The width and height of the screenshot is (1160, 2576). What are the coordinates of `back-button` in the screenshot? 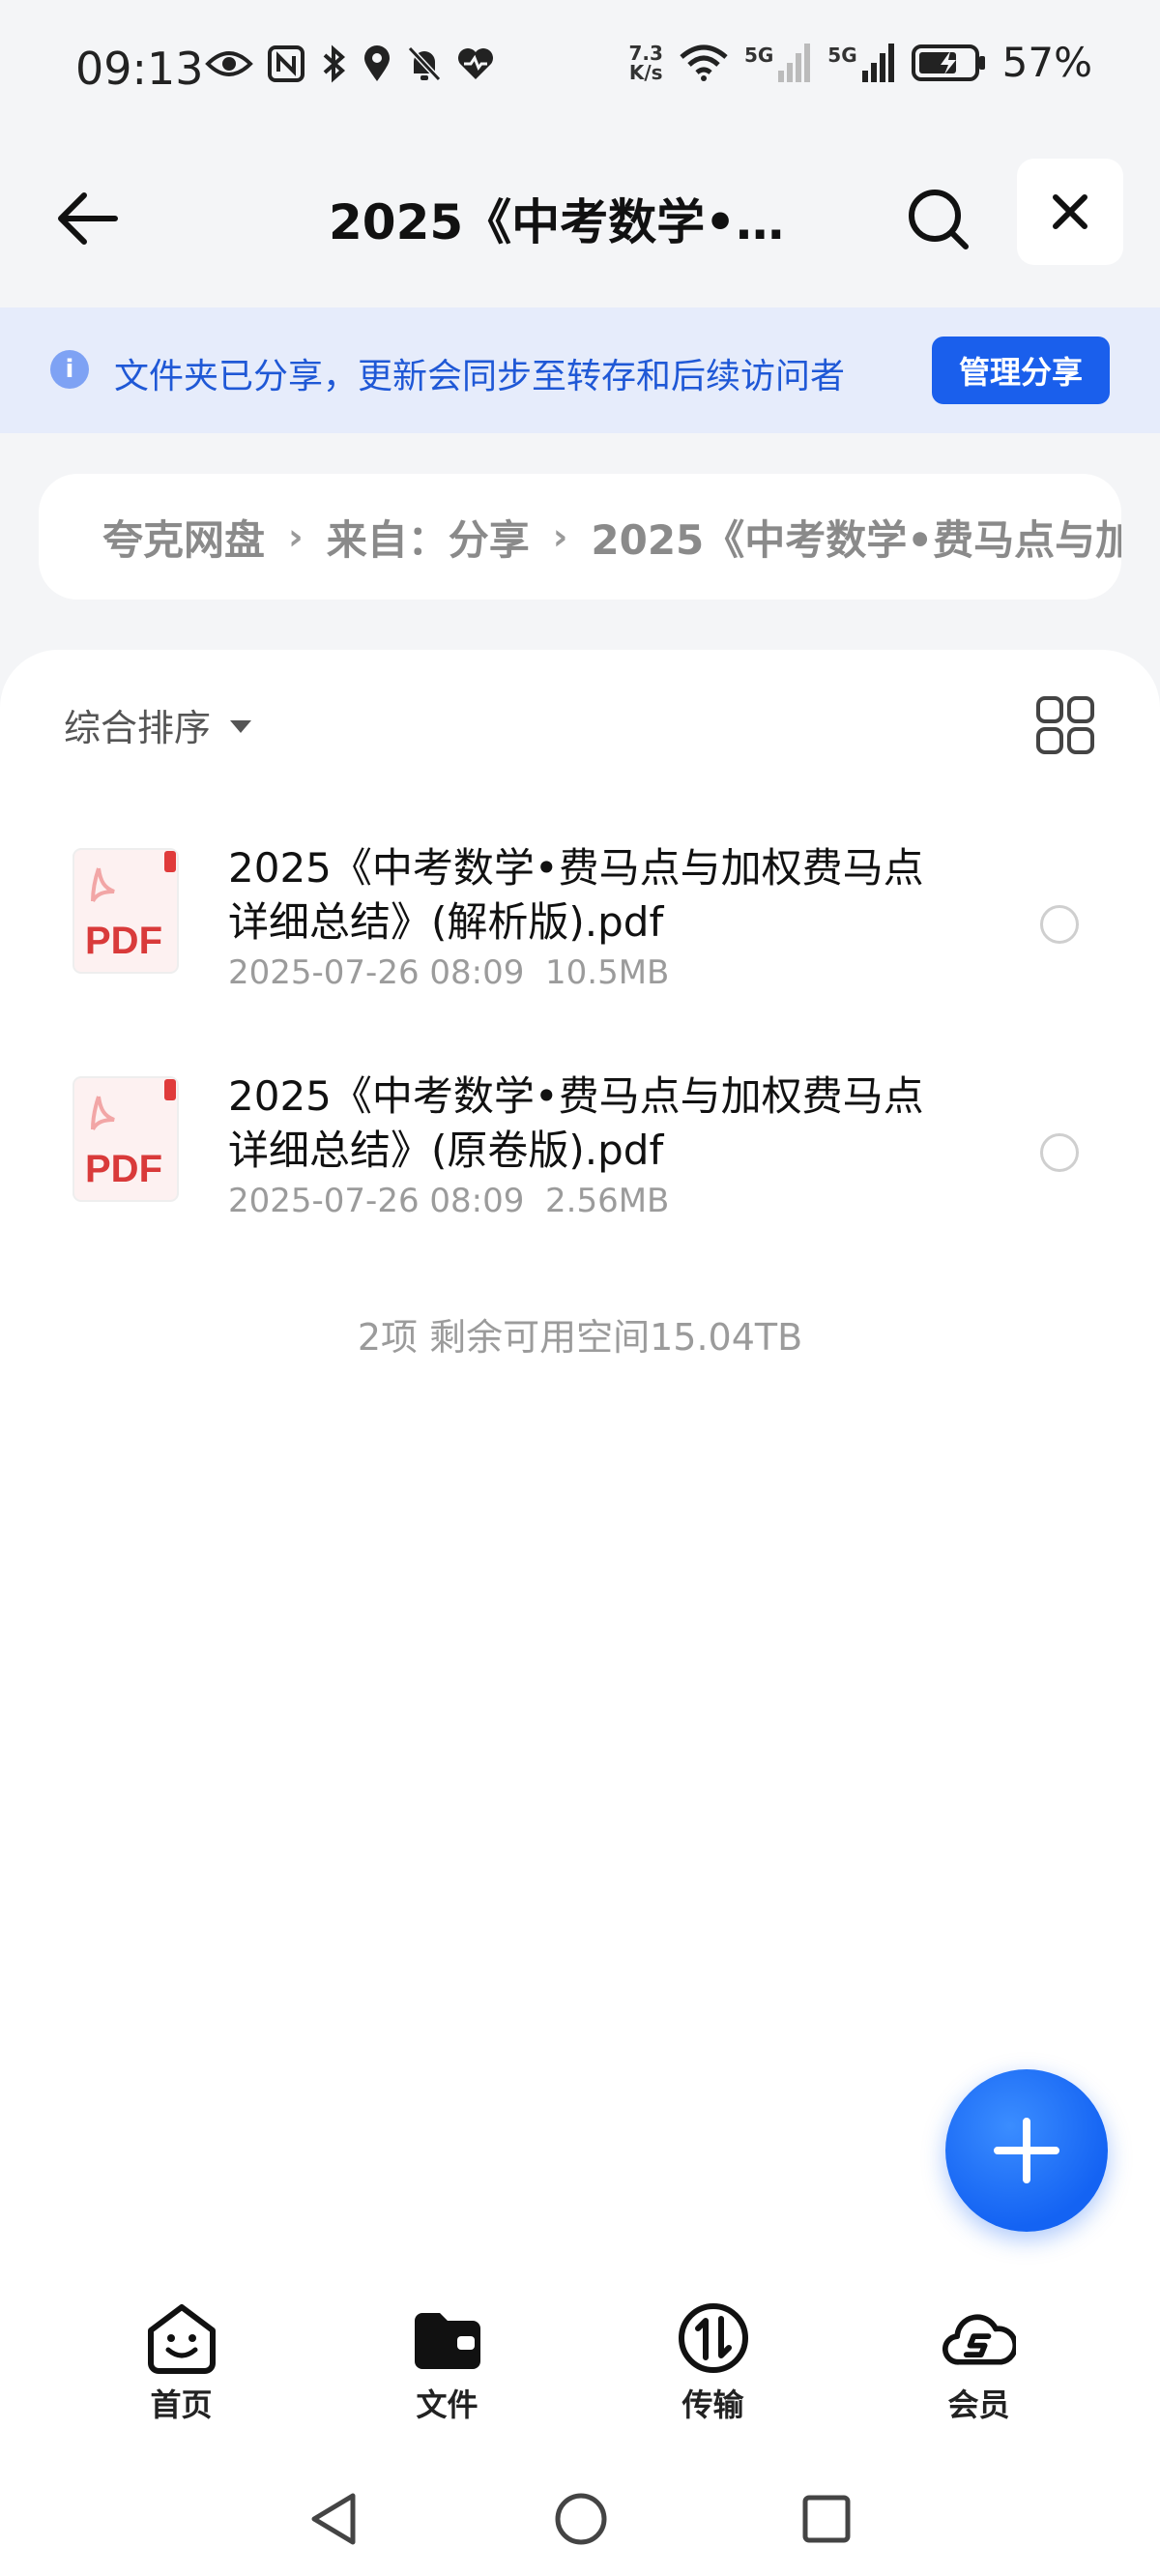 It's located at (87, 218).